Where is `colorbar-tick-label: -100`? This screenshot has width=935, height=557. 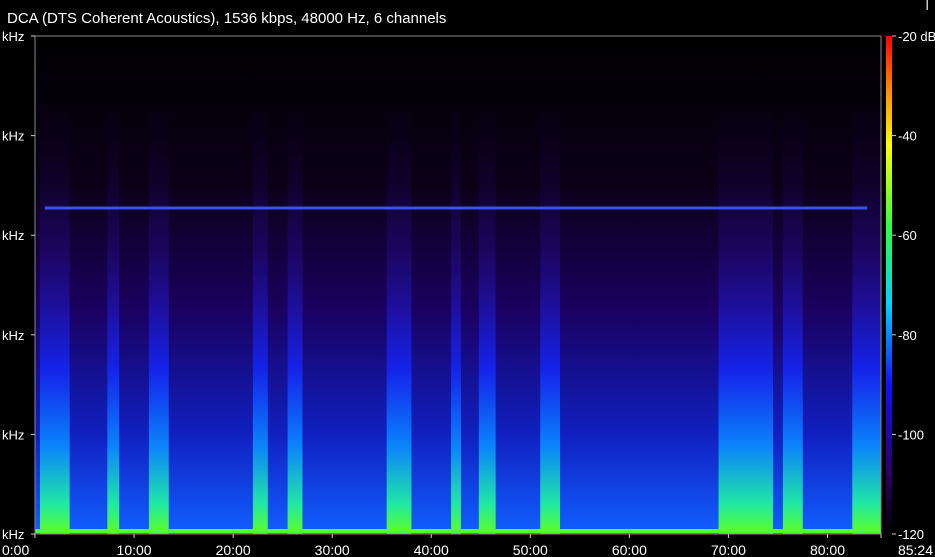
colorbar-tick-label: -100 is located at coordinates (911, 434).